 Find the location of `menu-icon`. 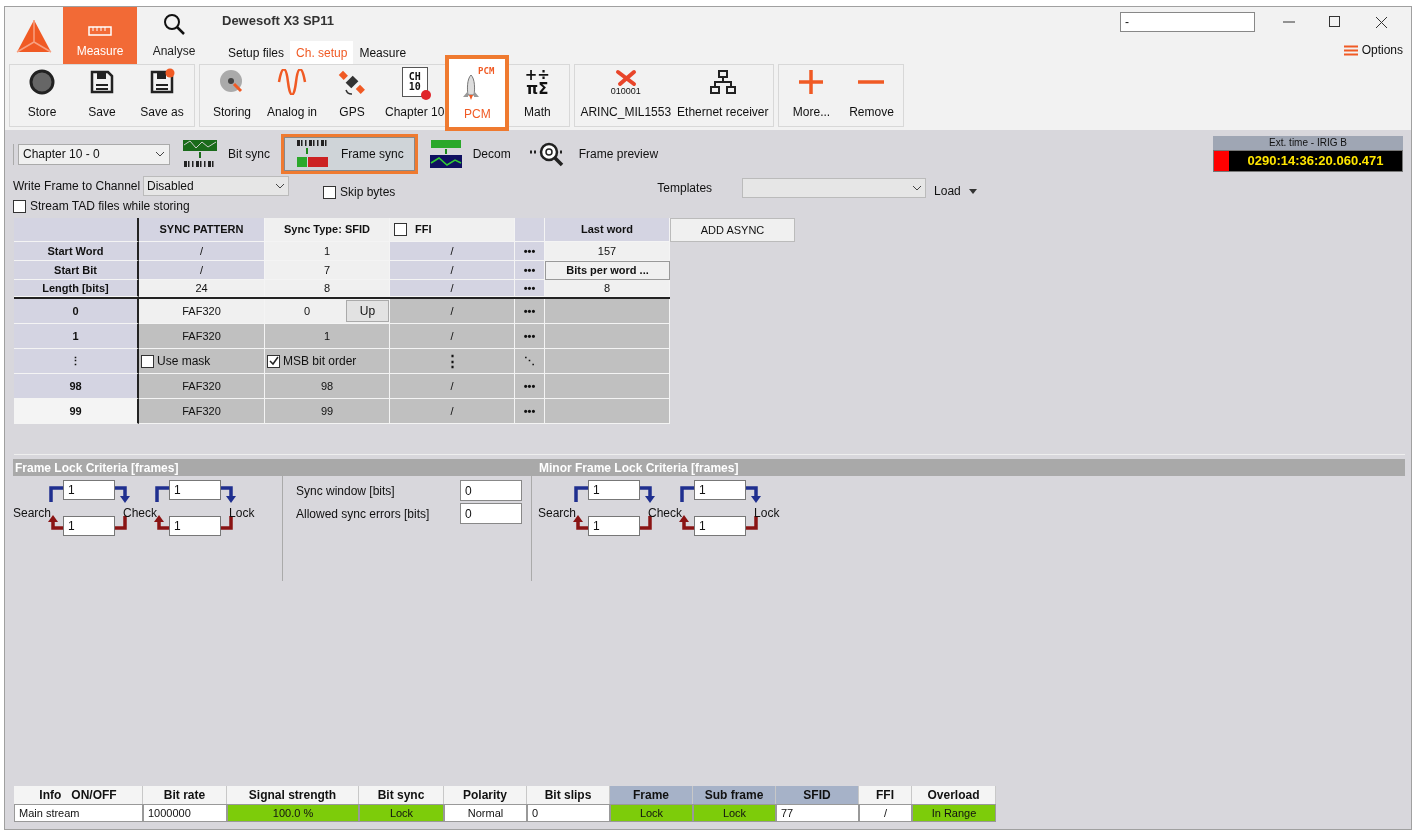

menu-icon is located at coordinates (1350, 50).